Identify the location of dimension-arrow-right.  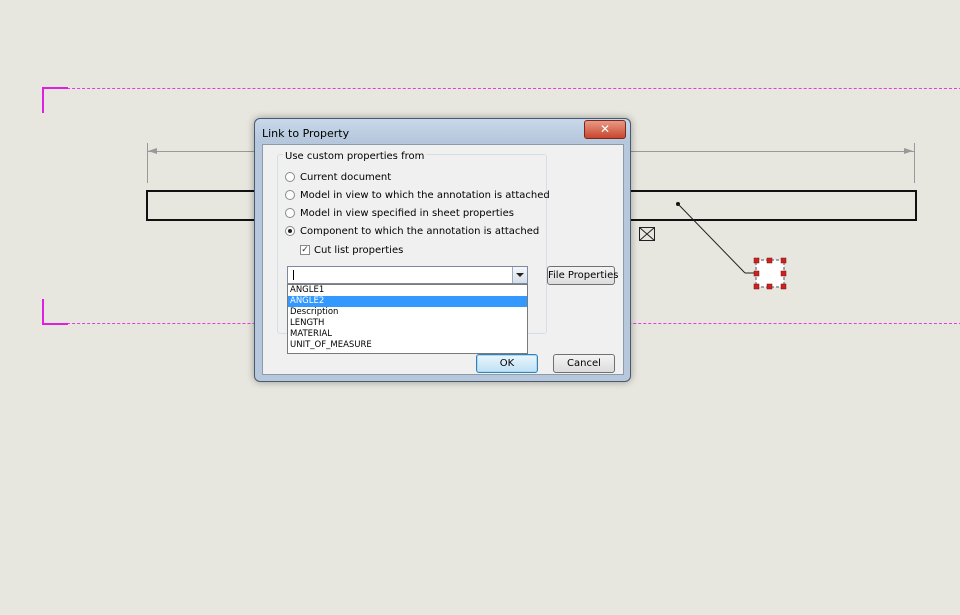
(908, 151).